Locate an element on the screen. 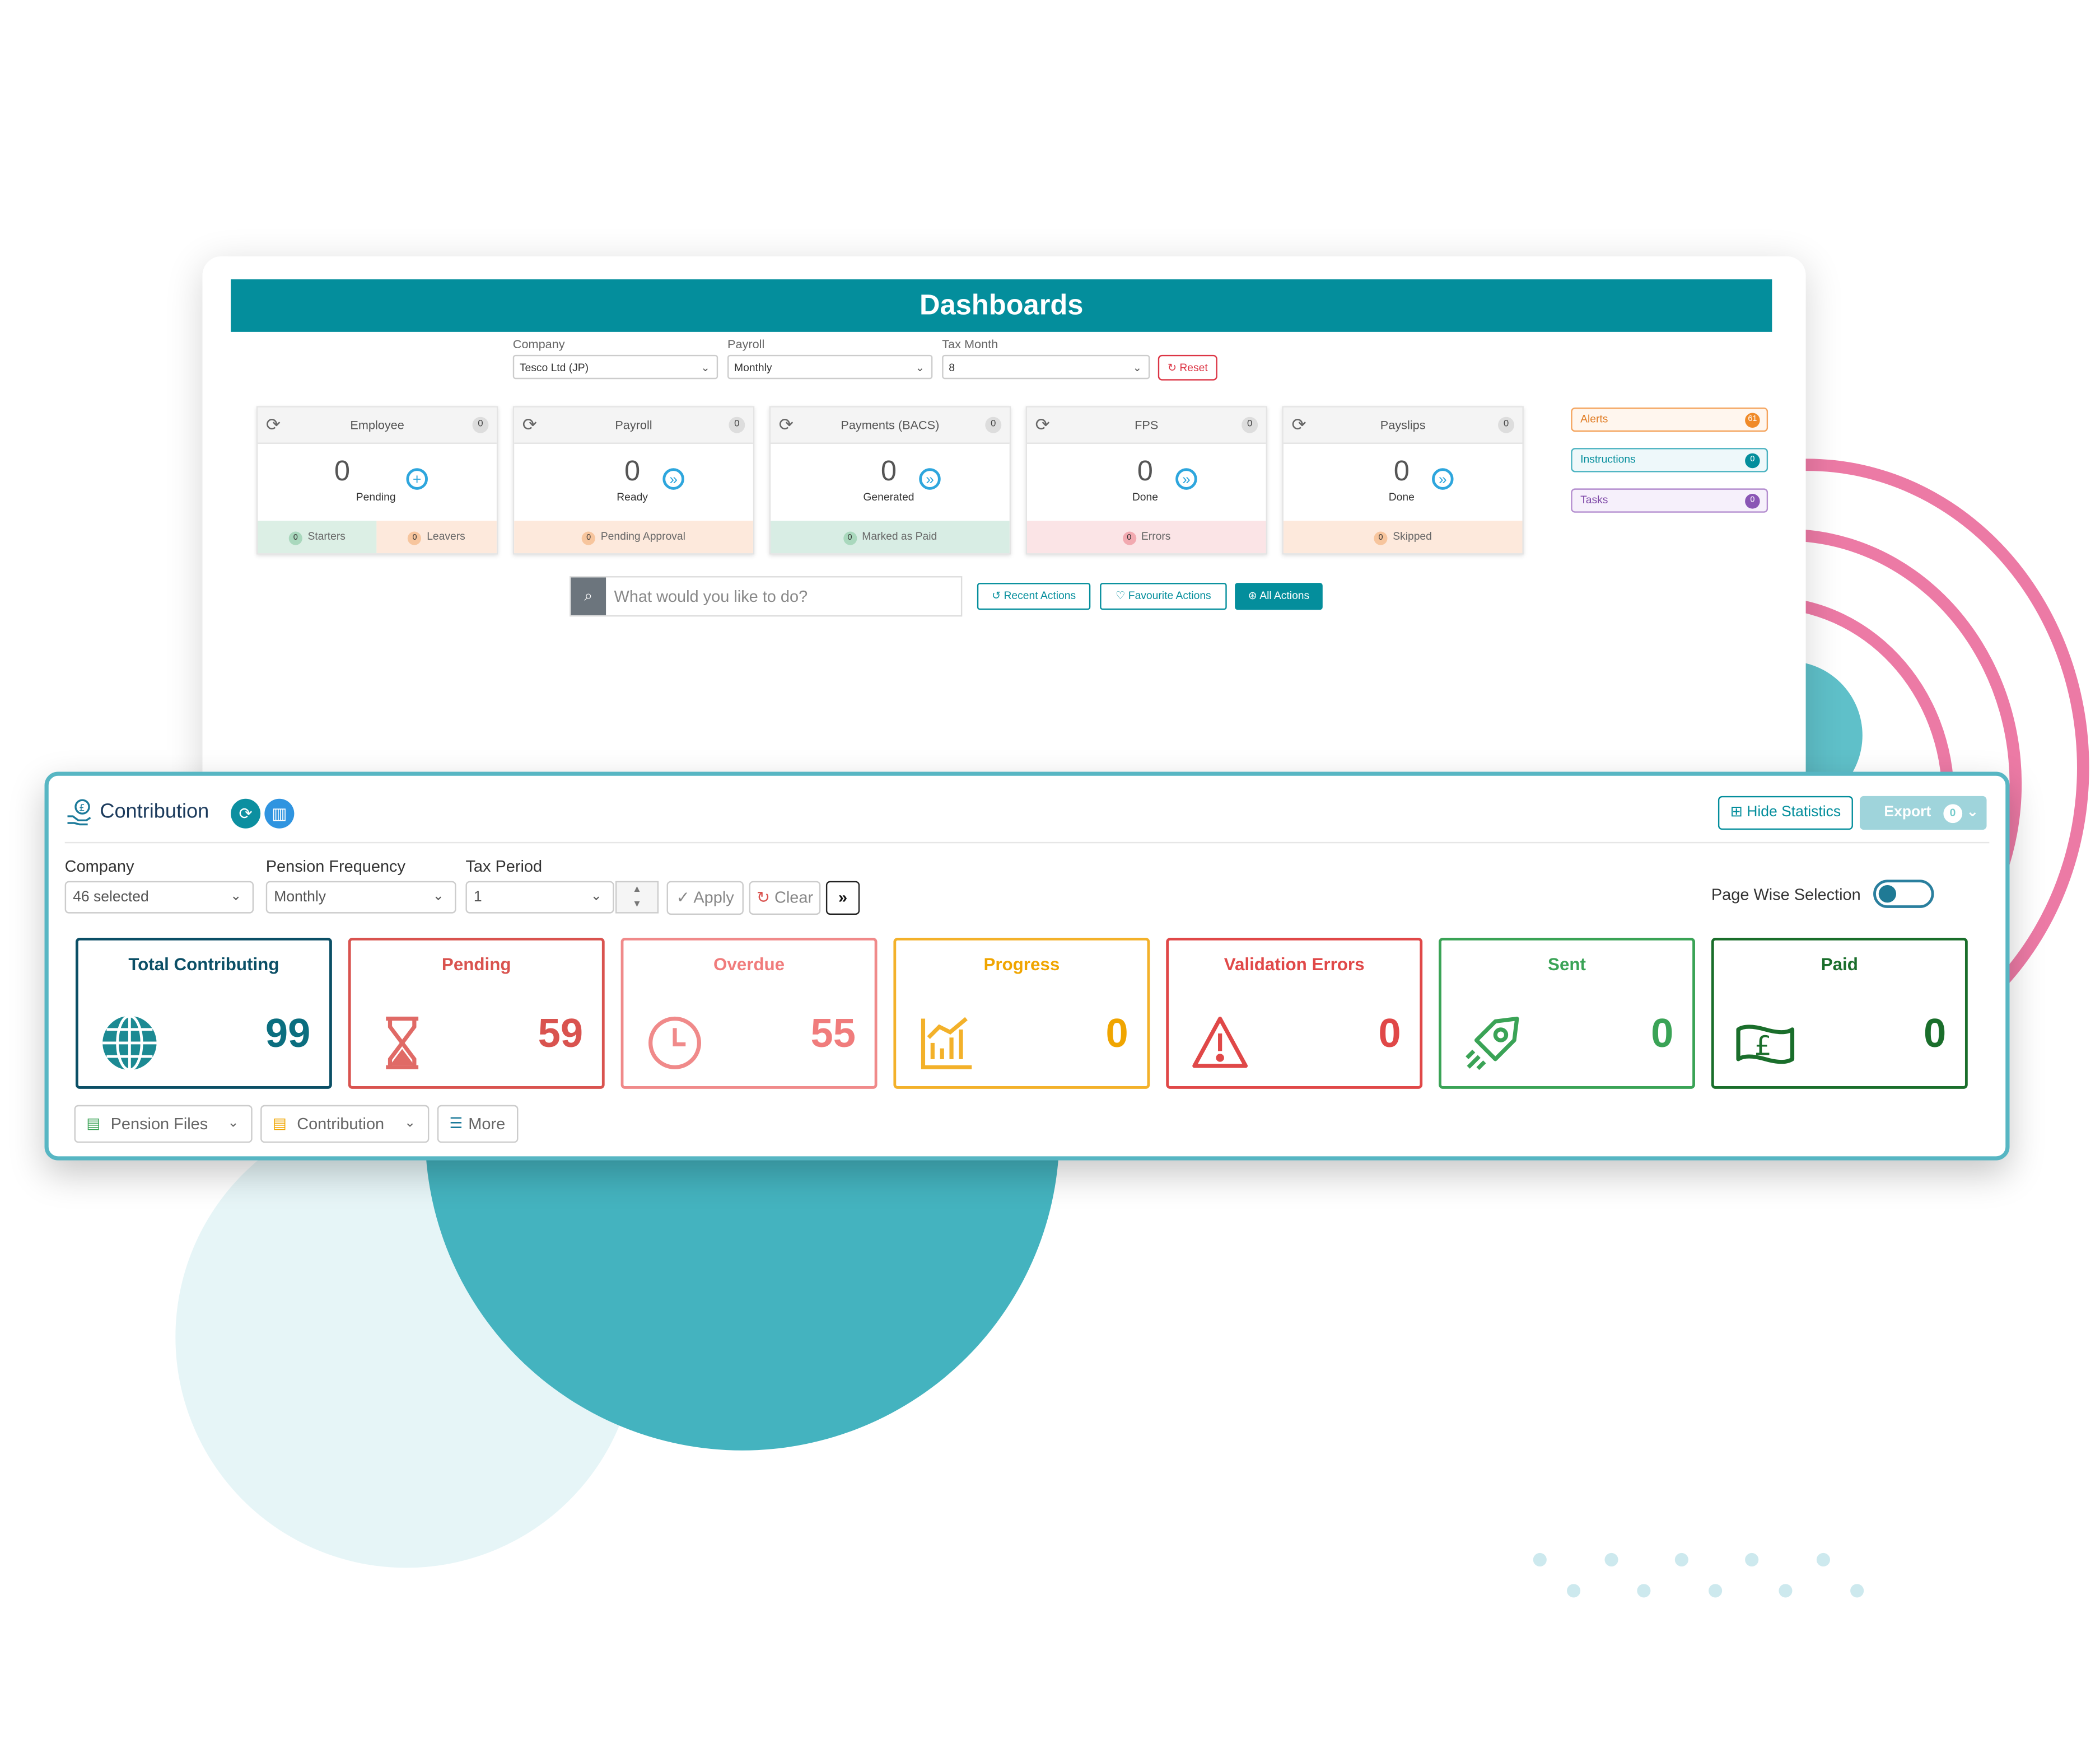 Image resolution: width=2100 pixels, height=1754 pixels. card-payslips: ⟳ Payslips 0 0 » Done 0 Skipped is located at coordinates (1403, 480).